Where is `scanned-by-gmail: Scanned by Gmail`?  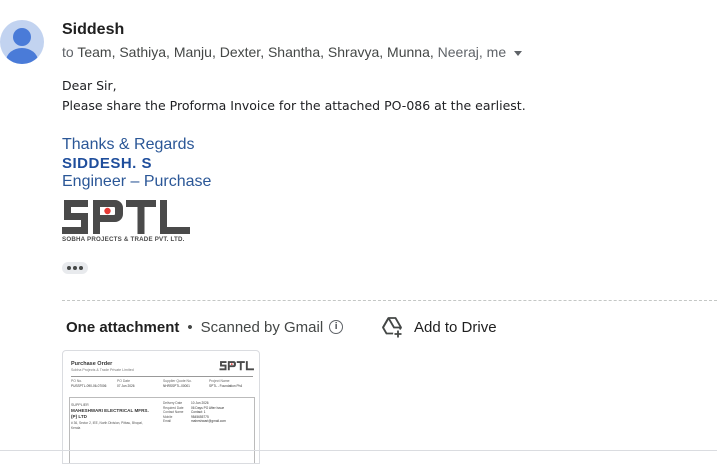 scanned-by-gmail: Scanned by Gmail is located at coordinates (262, 327).